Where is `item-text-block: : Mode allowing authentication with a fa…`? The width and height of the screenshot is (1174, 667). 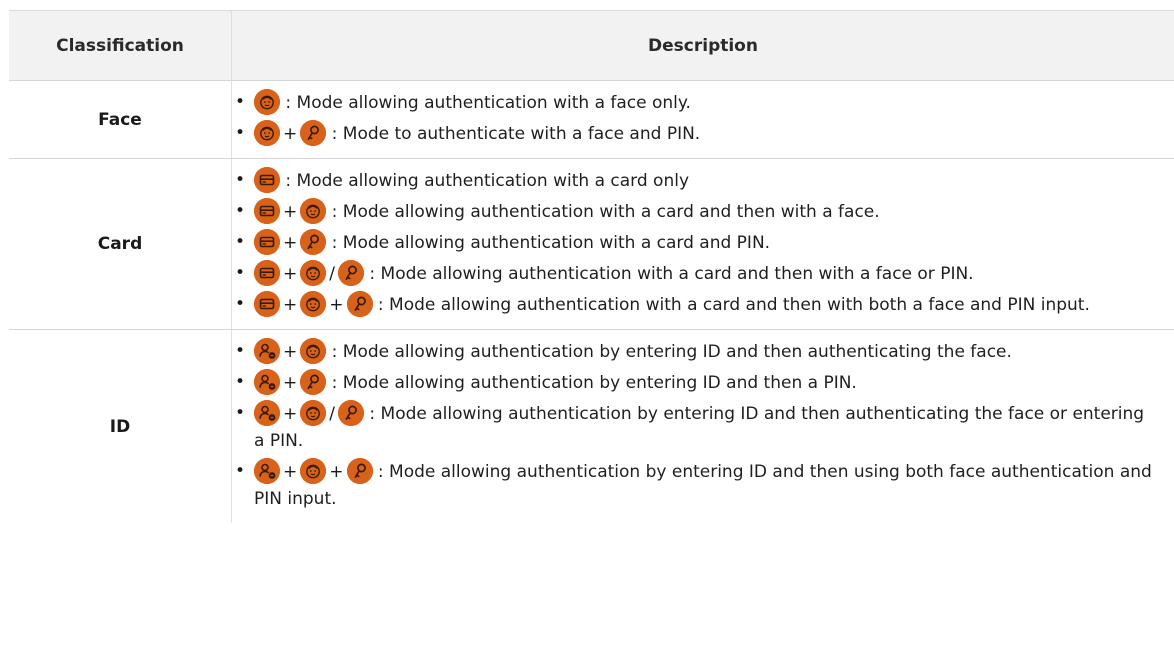 item-text-block: : Mode allowing authentication with a fa… is located at coordinates (706, 103).